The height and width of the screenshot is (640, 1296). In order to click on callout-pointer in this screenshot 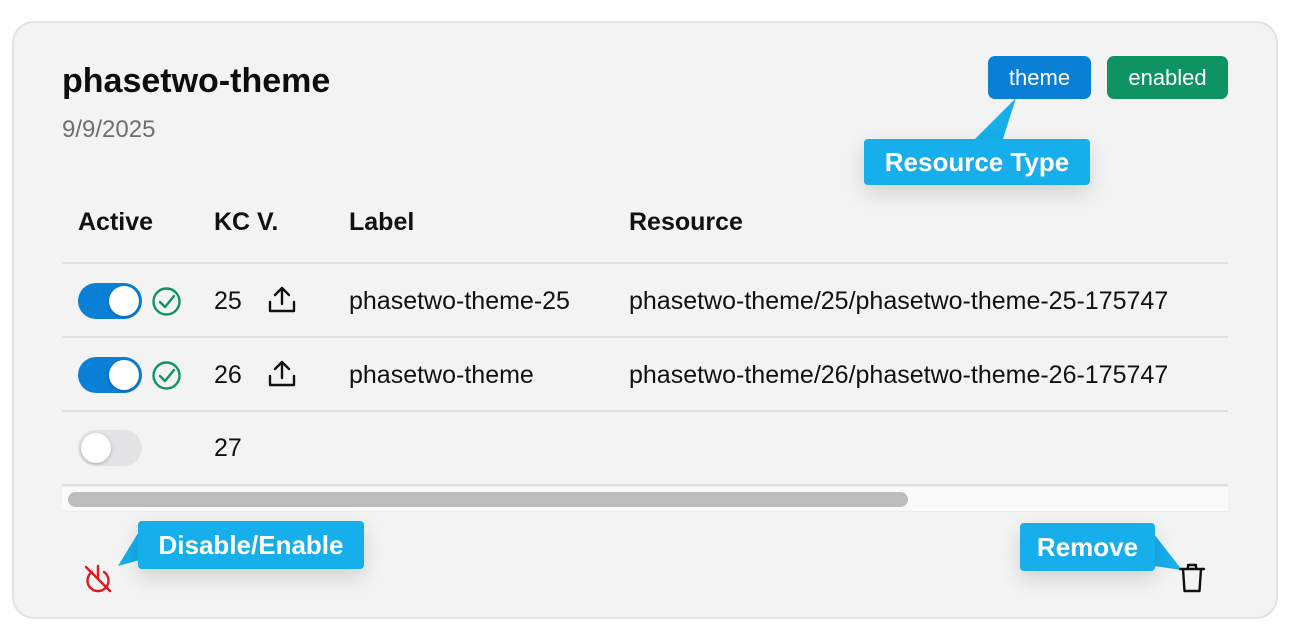, I will do `click(994, 120)`.